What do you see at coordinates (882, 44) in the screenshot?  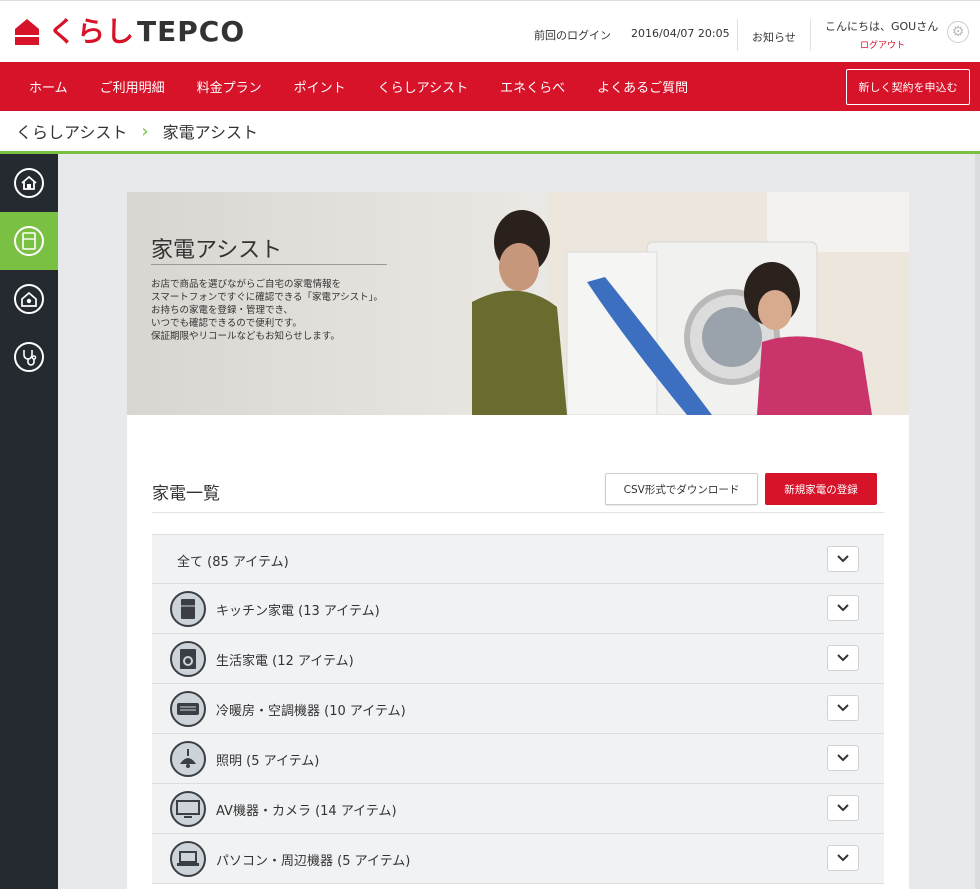 I see `logout-link: ログアウト` at bounding box center [882, 44].